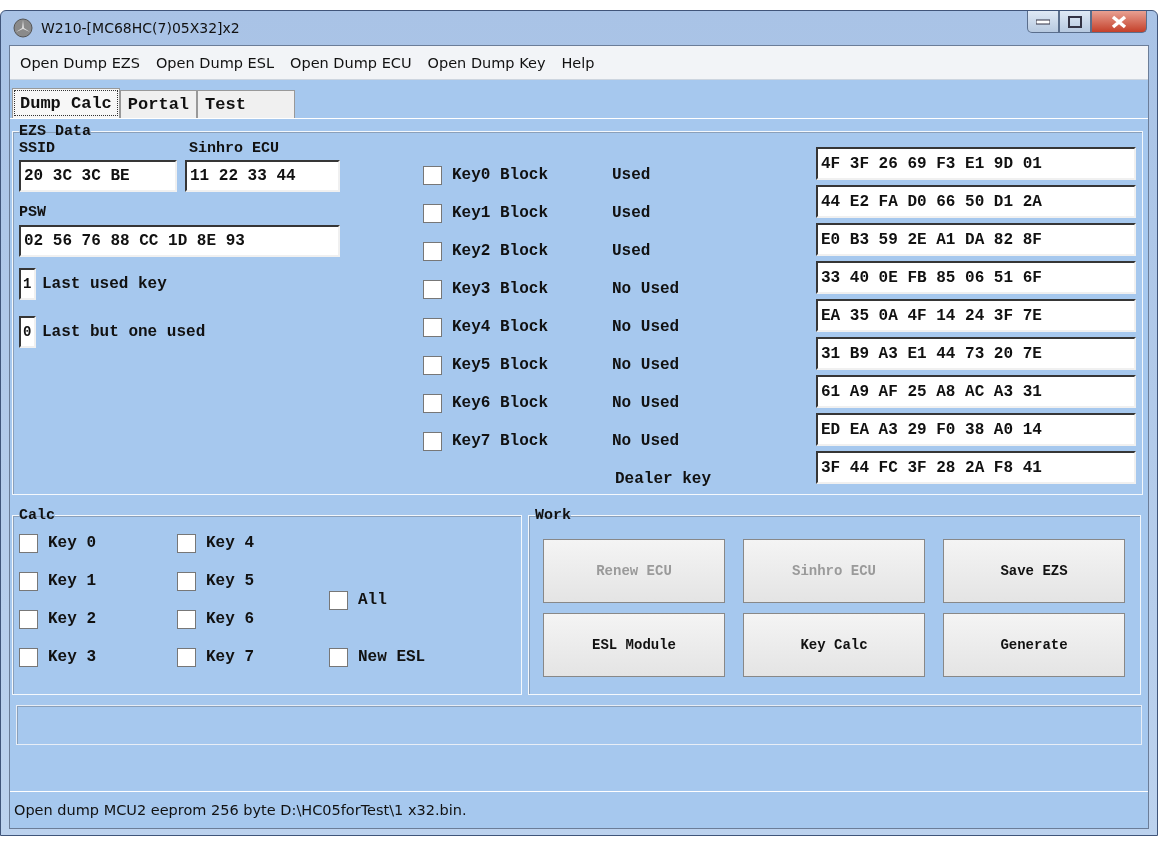 The width and height of the screenshot is (1176, 843). Describe the element at coordinates (834, 645) in the screenshot. I see `action-button: Key Calc` at that location.